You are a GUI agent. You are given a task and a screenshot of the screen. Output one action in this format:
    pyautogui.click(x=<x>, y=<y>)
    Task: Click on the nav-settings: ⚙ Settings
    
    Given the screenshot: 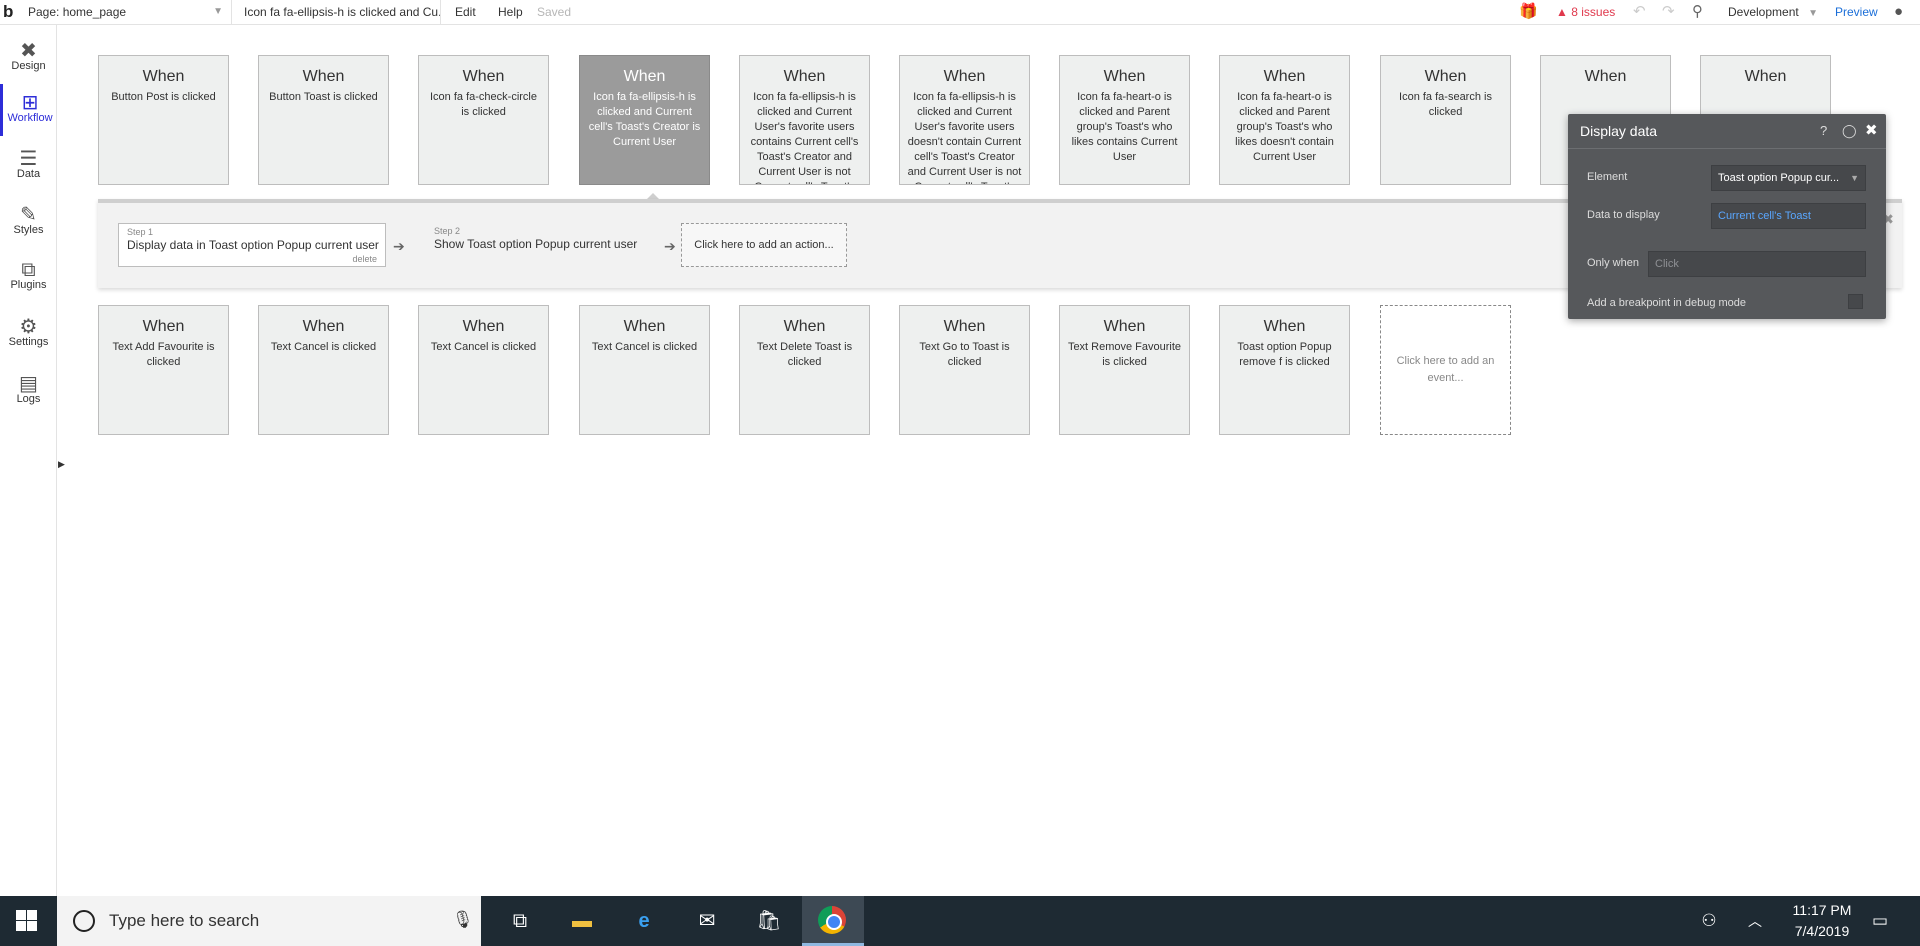 What is the action you would take?
    pyautogui.click(x=28, y=334)
    